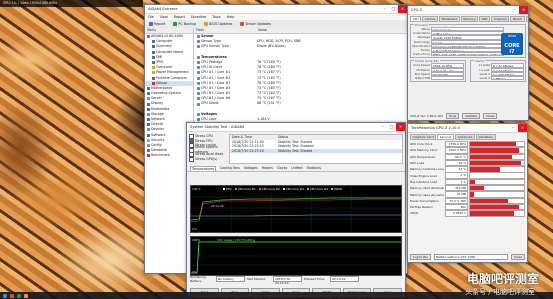 The width and height of the screenshot is (553, 299). I want to click on toolbar-button: Report, so click(157, 24).